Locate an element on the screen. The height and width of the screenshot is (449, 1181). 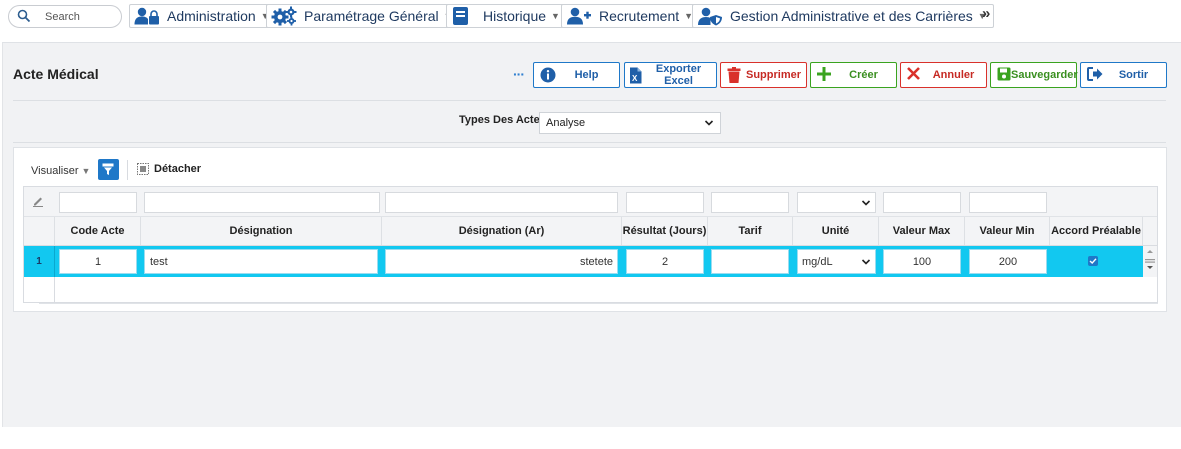
filter-toggle-button is located at coordinates (108, 169).